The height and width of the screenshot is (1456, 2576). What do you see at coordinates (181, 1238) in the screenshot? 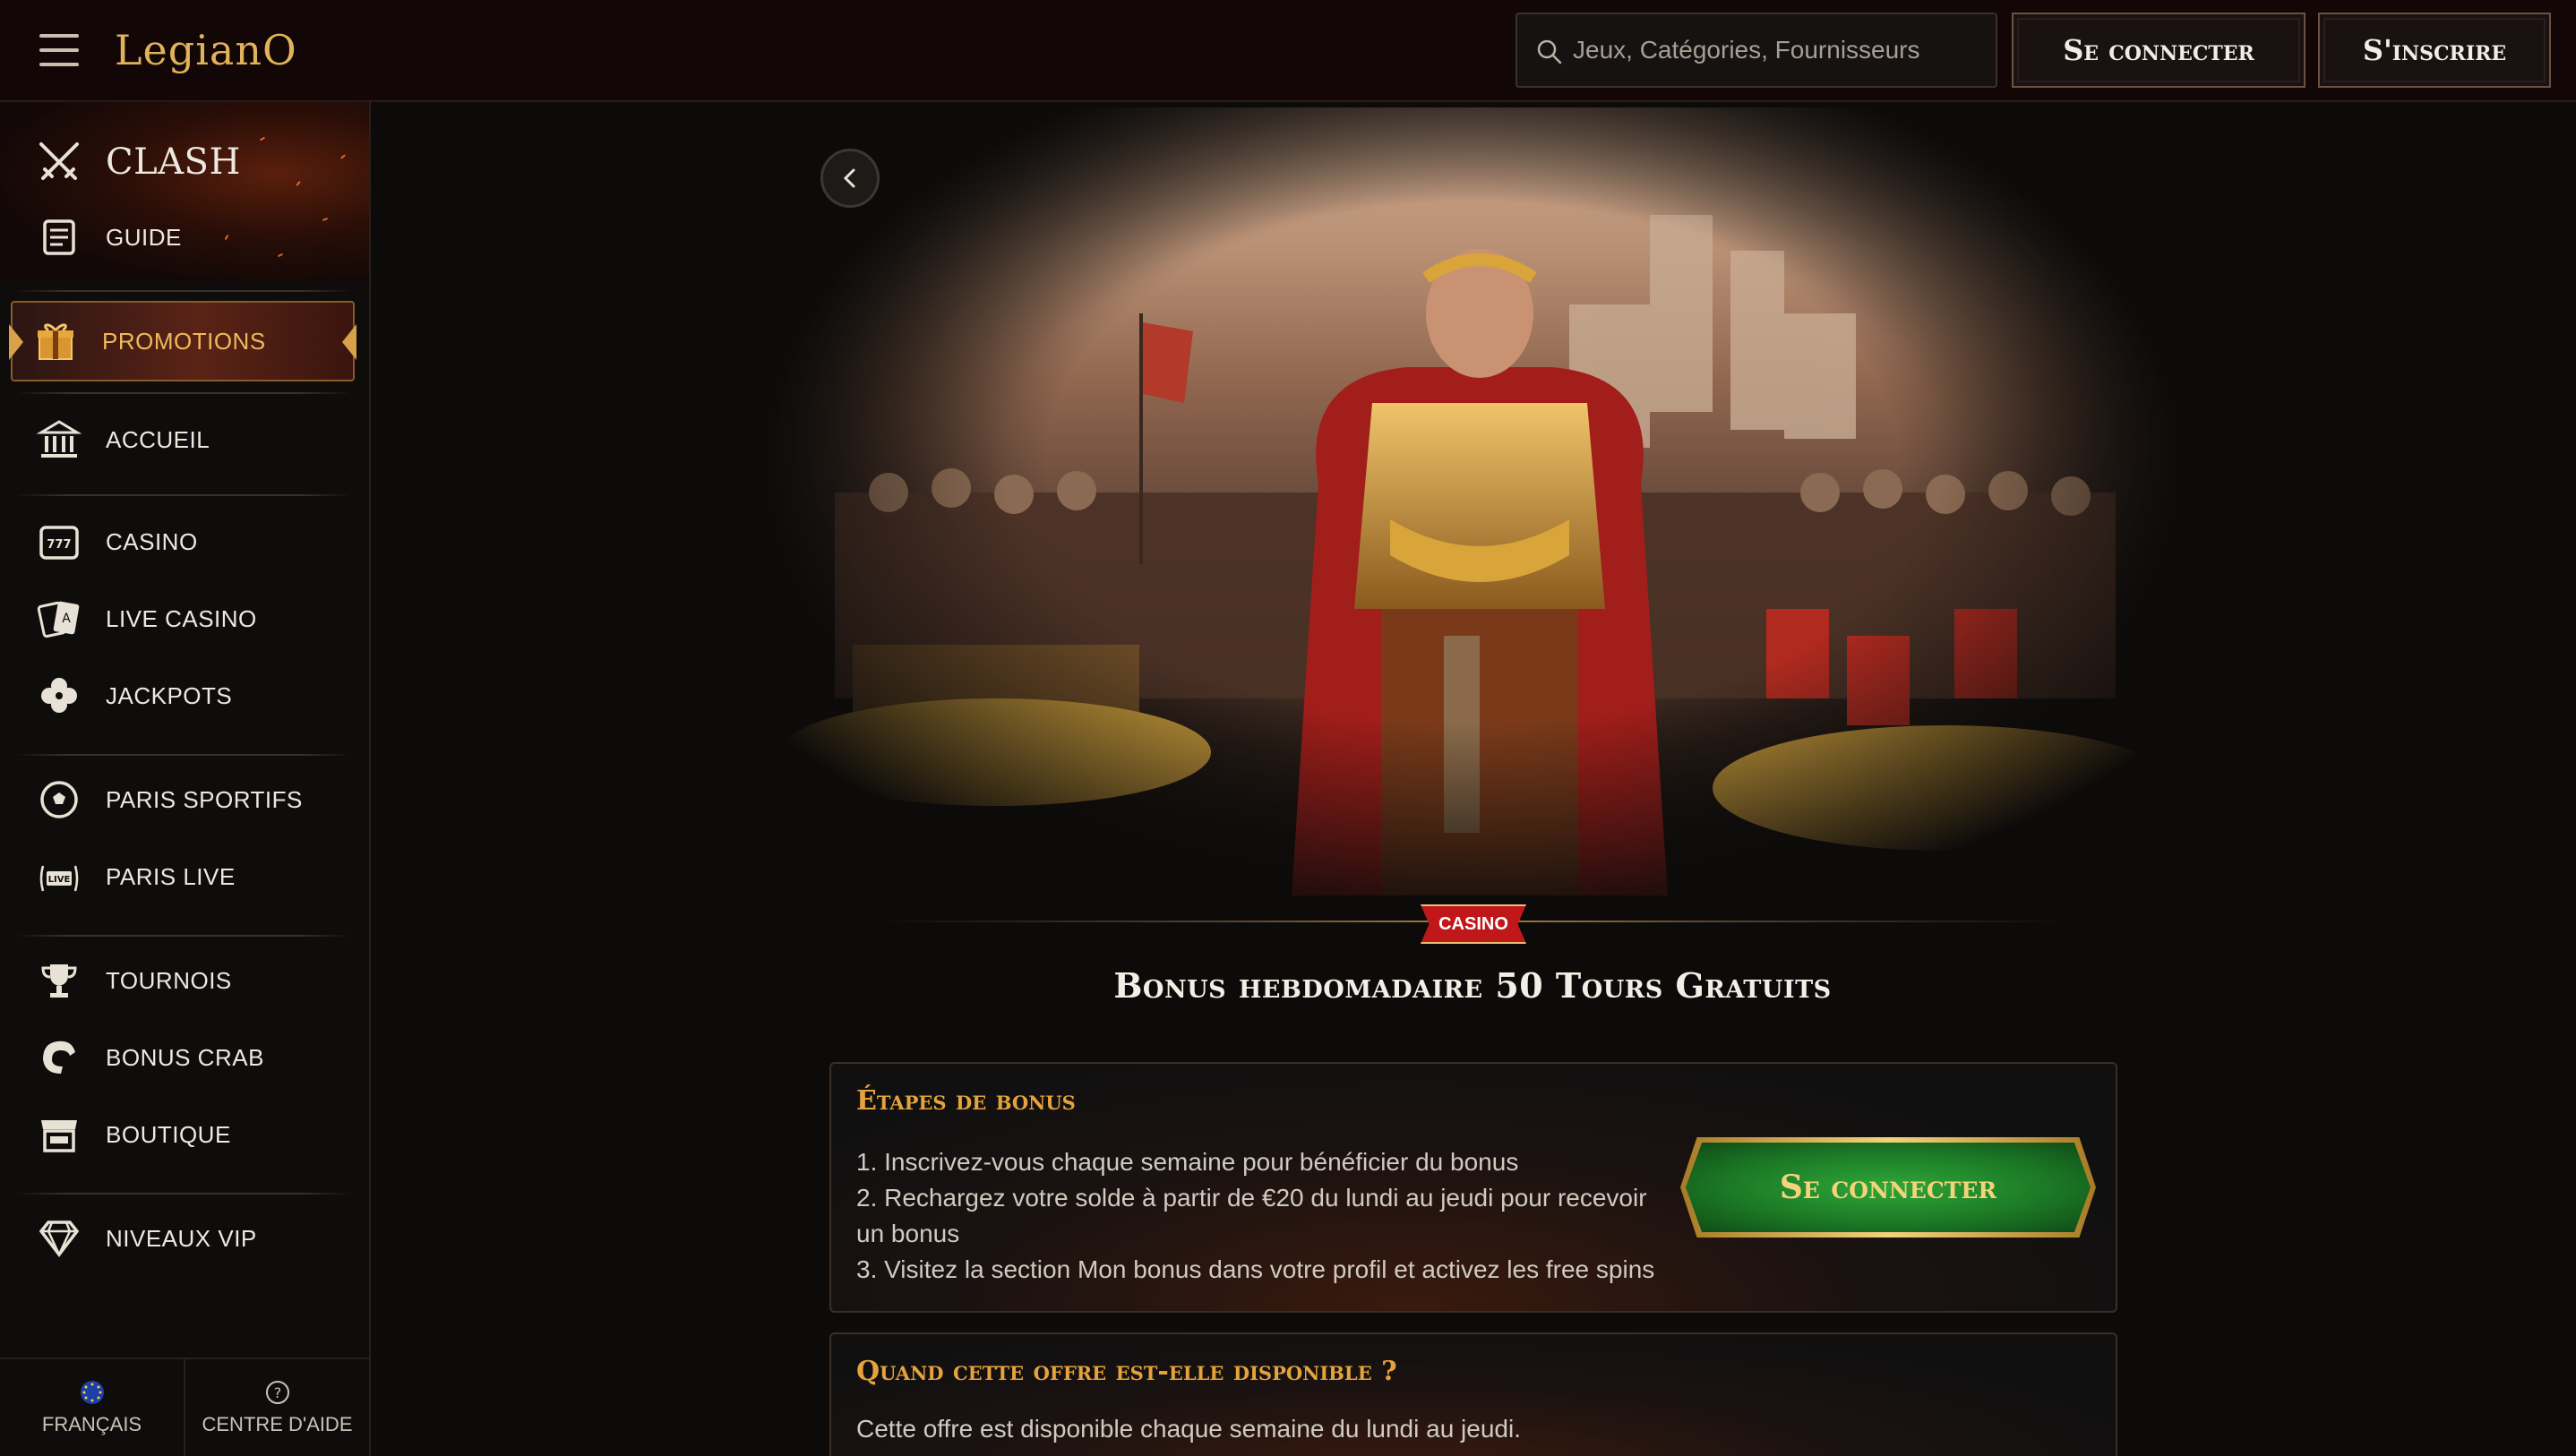
I see `sidebar-item-label: NIVEAUX VIP` at bounding box center [181, 1238].